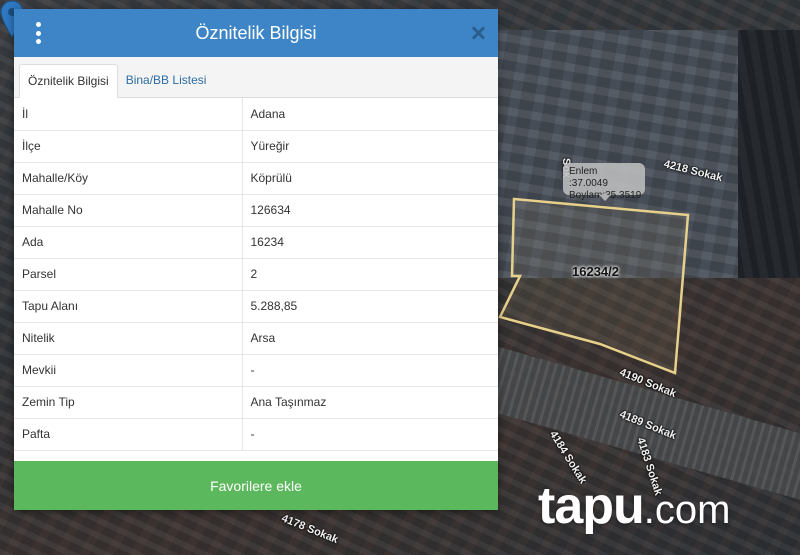 Image resolution: width=800 pixels, height=555 pixels. I want to click on attribute-key: Parsel, so click(128, 274).